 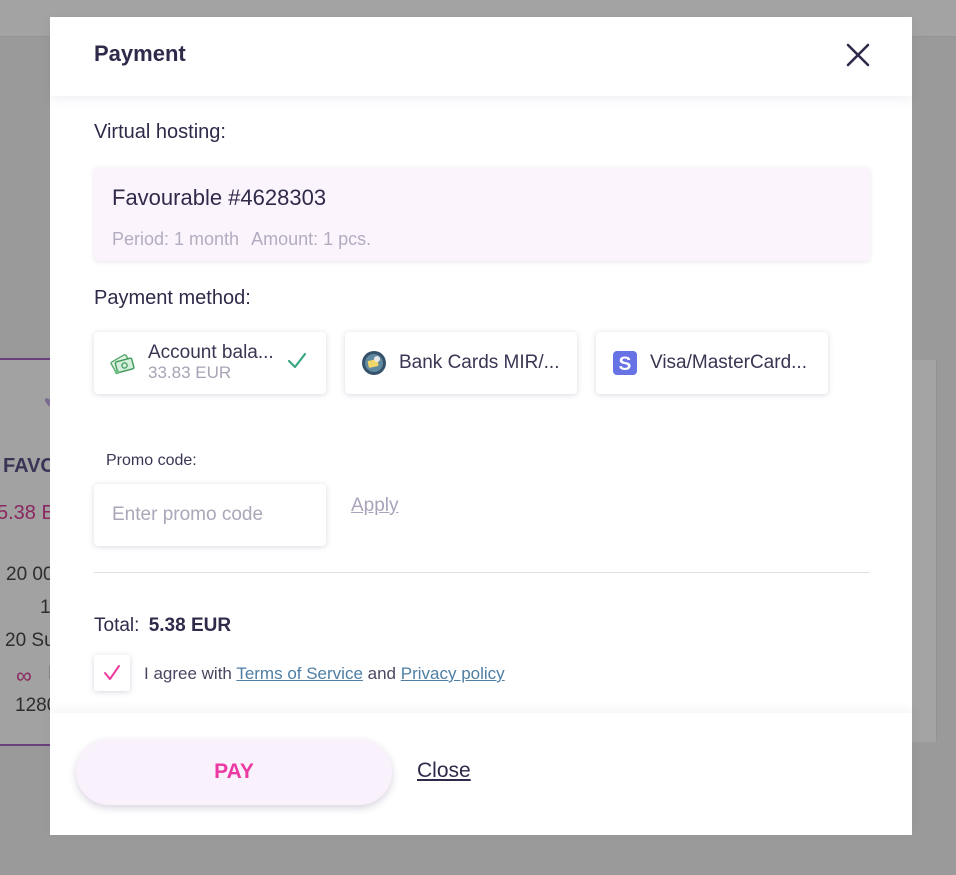 What do you see at coordinates (188, 673) in the screenshot?
I see `agreement-prefix: I agree with` at bounding box center [188, 673].